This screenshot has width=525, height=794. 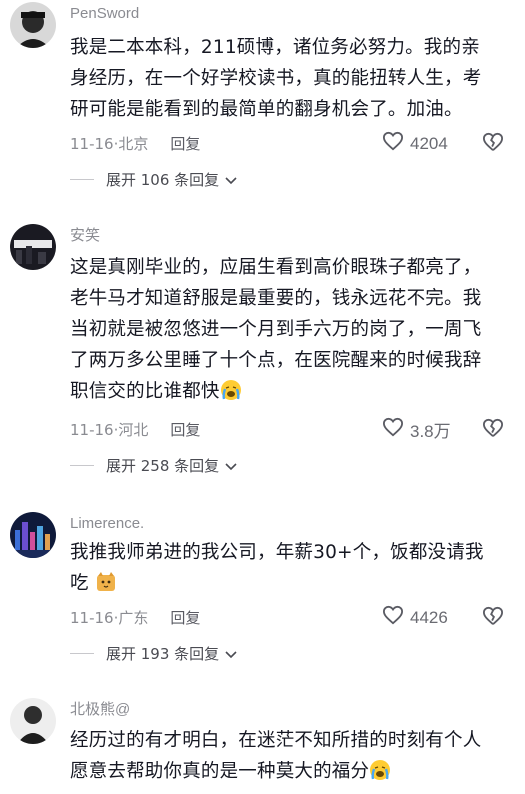 I want to click on comment-meta: 11-16 · 河北 回复, so click(x=135, y=430).